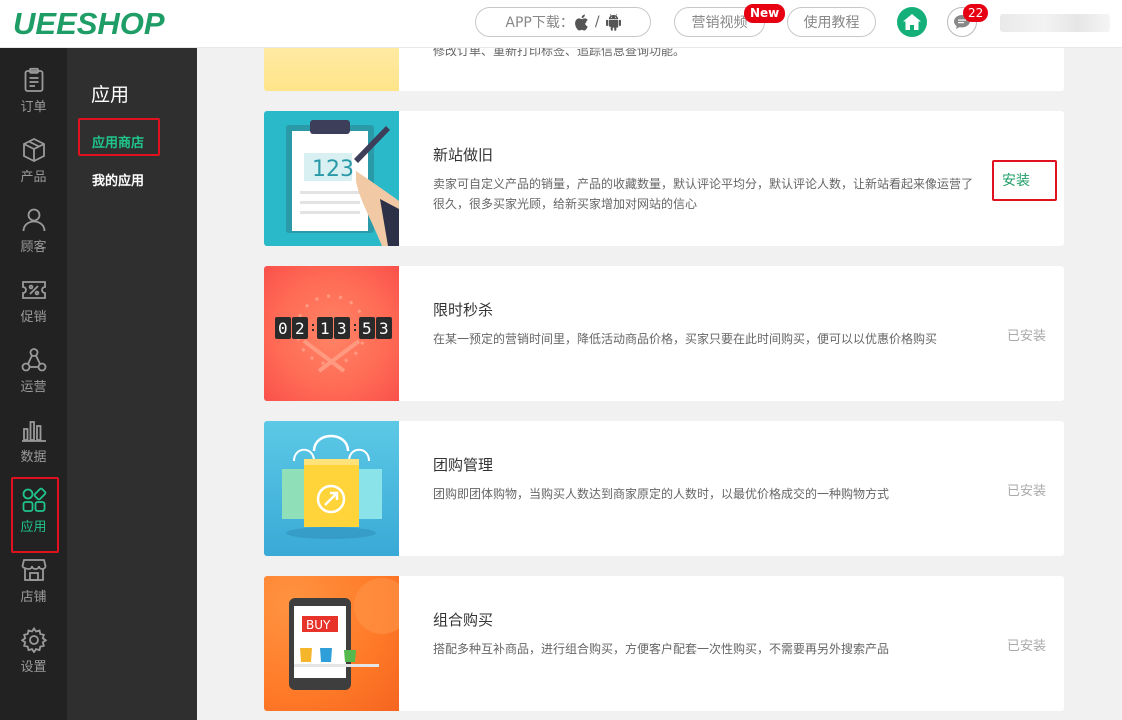 The width and height of the screenshot is (1122, 720). What do you see at coordinates (110, 95) in the screenshot?
I see `subnav-title: 应用` at bounding box center [110, 95].